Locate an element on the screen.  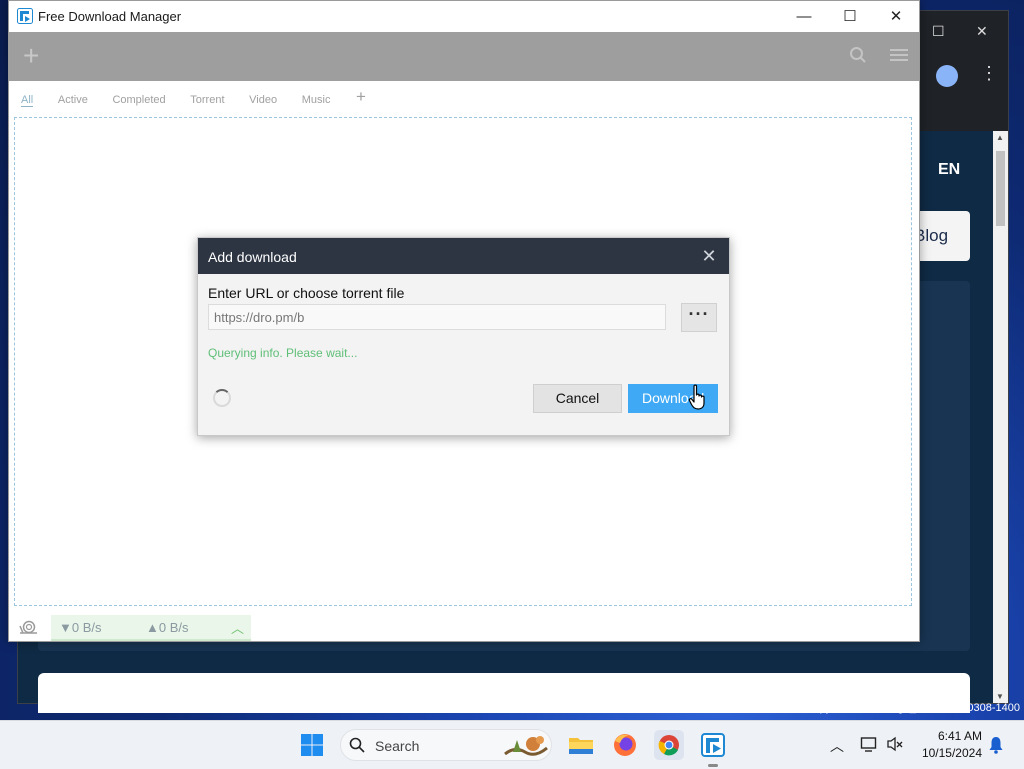
search-label: Search is located at coordinates (397, 746).